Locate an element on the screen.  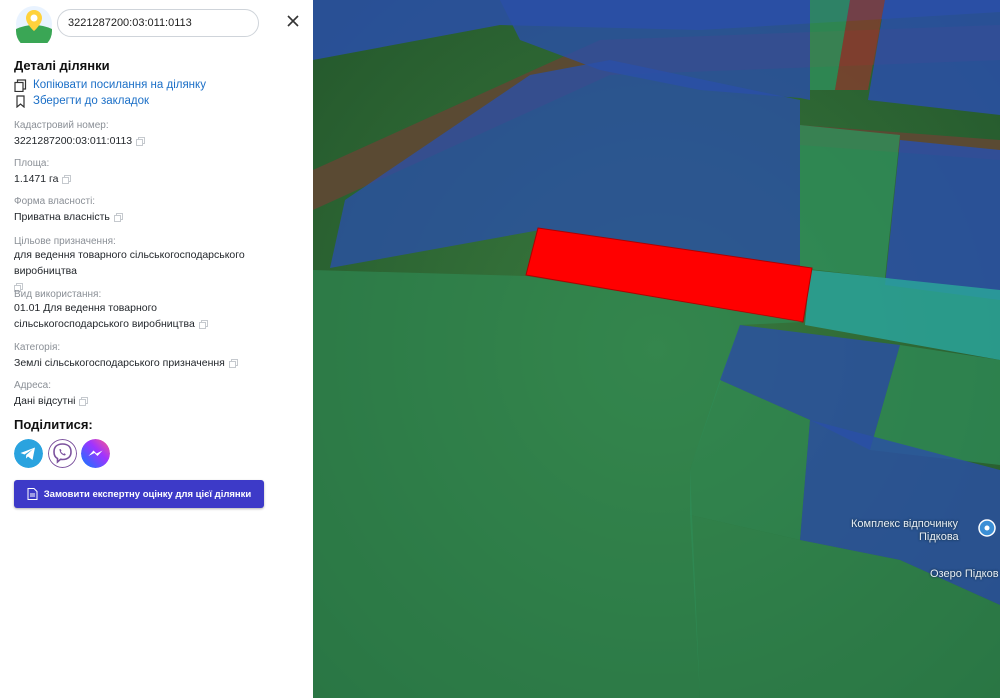
telegram-icon is located at coordinates (28, 453).